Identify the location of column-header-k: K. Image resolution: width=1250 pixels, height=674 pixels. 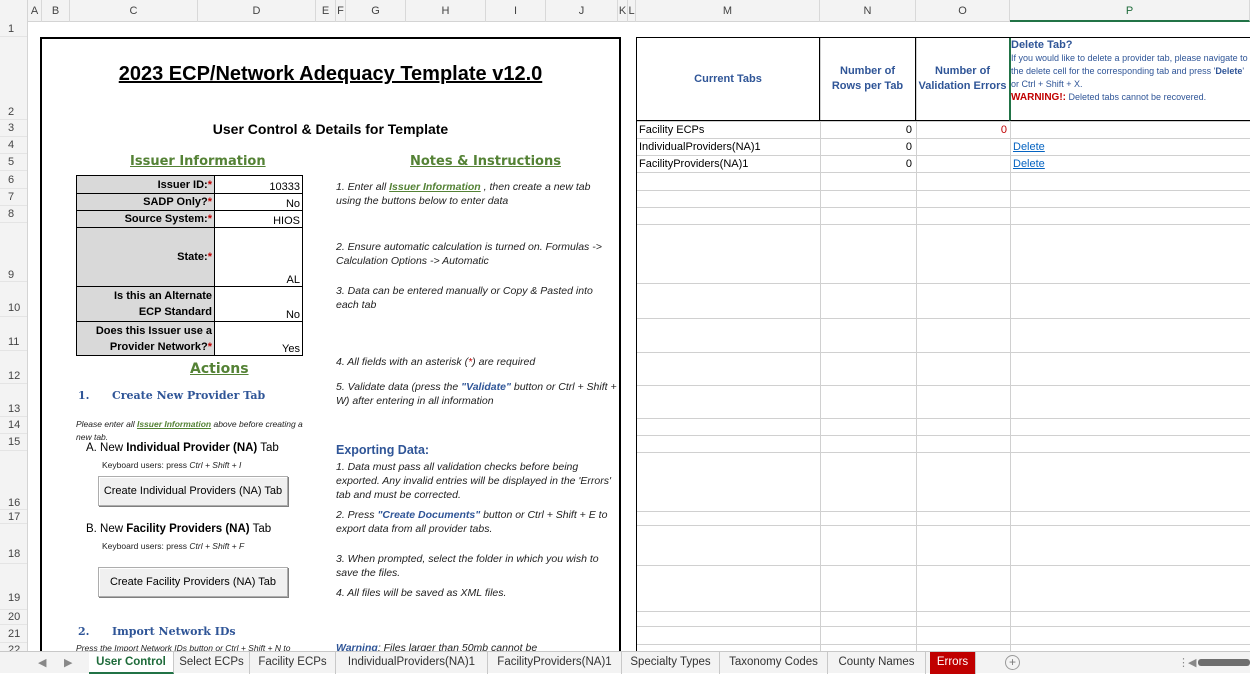
(623, 11).